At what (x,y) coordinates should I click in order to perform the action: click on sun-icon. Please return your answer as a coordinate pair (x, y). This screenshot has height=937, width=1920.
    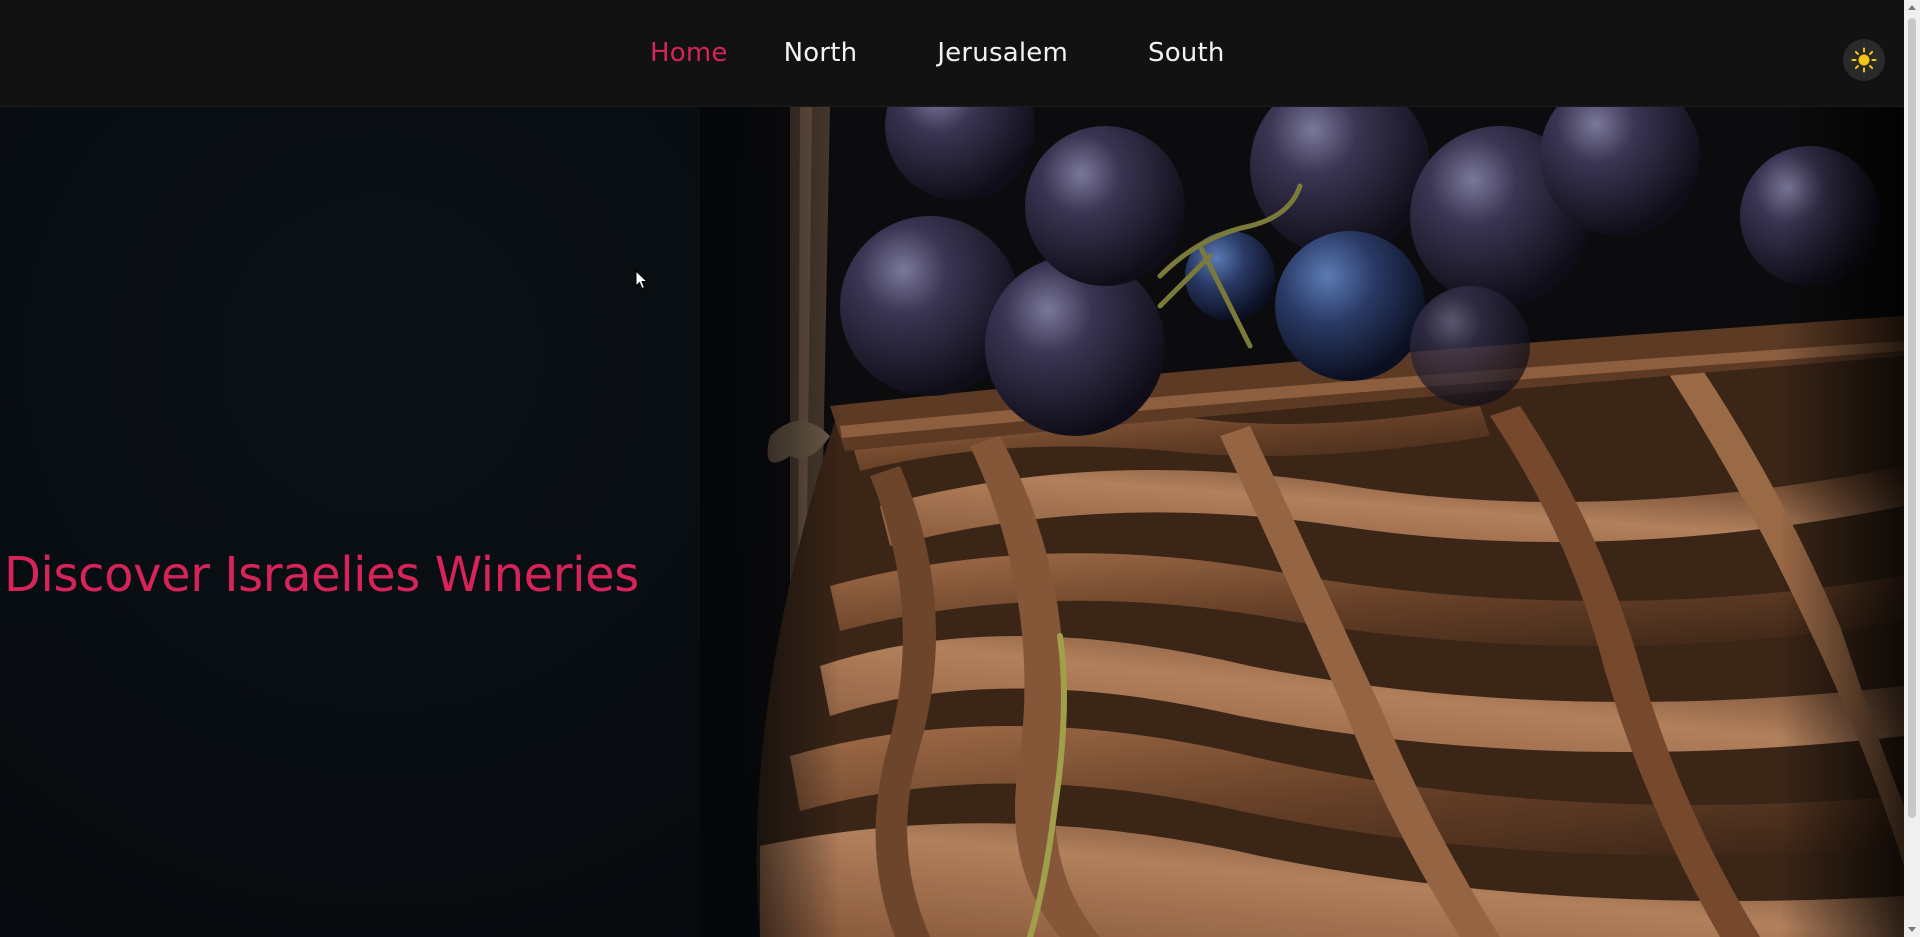
    Looking at the image, I should click on (1864, 60).